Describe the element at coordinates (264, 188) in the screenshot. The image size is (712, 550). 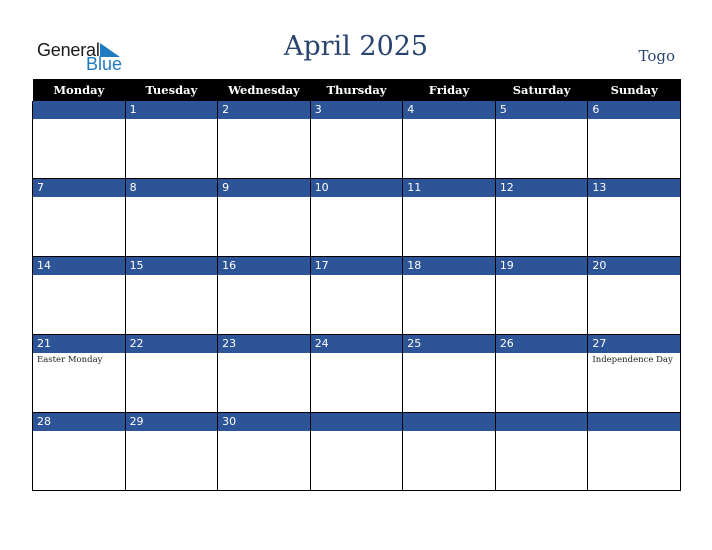
I see `day-number: 9` at that location.